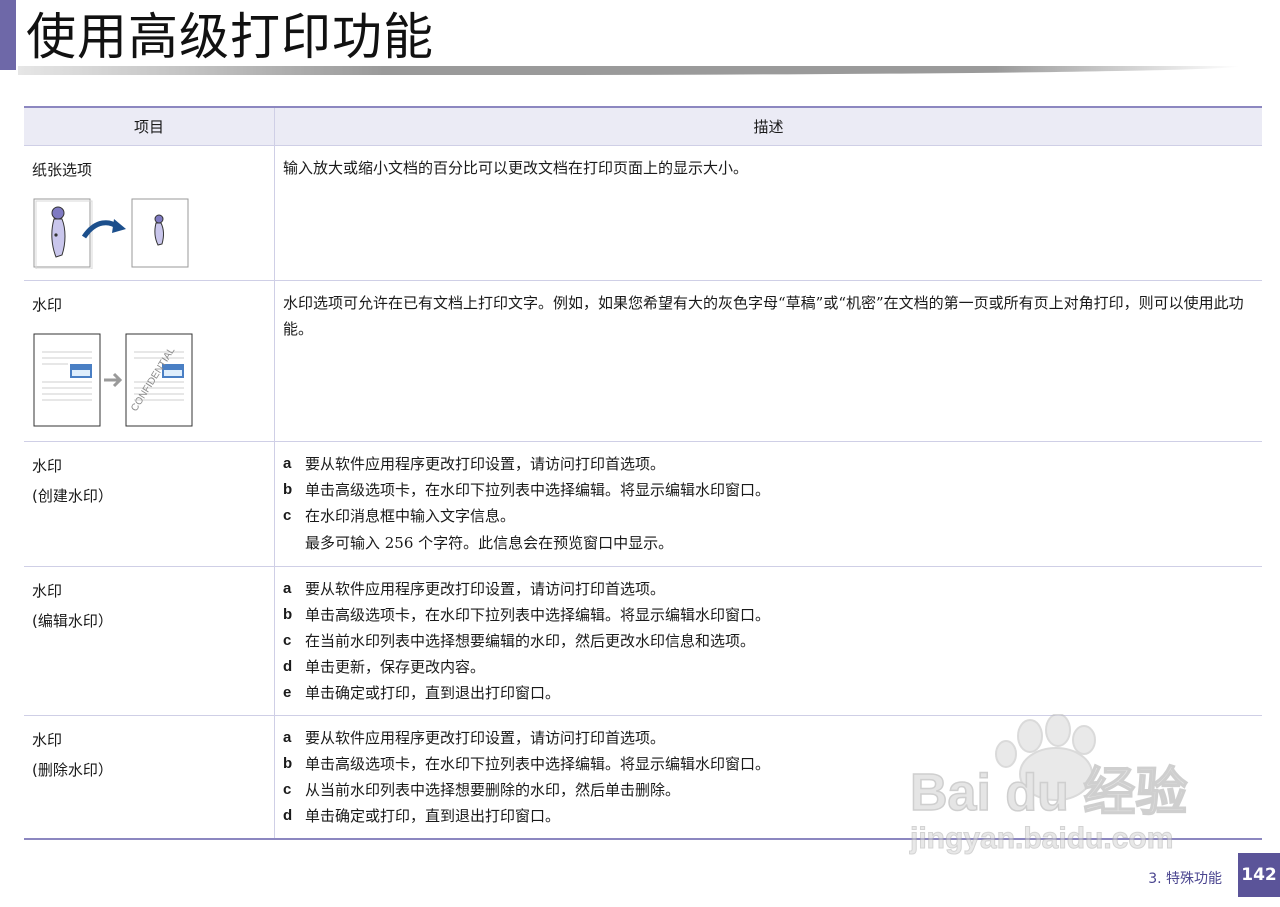 The image size is (1280, 907). Describe the element at coordinates (768, 213) in the screenshot. I see `description-cell: 输入放大或缩小文档的百分比可以更改文档在打印页面上的显示大小。` at that location.